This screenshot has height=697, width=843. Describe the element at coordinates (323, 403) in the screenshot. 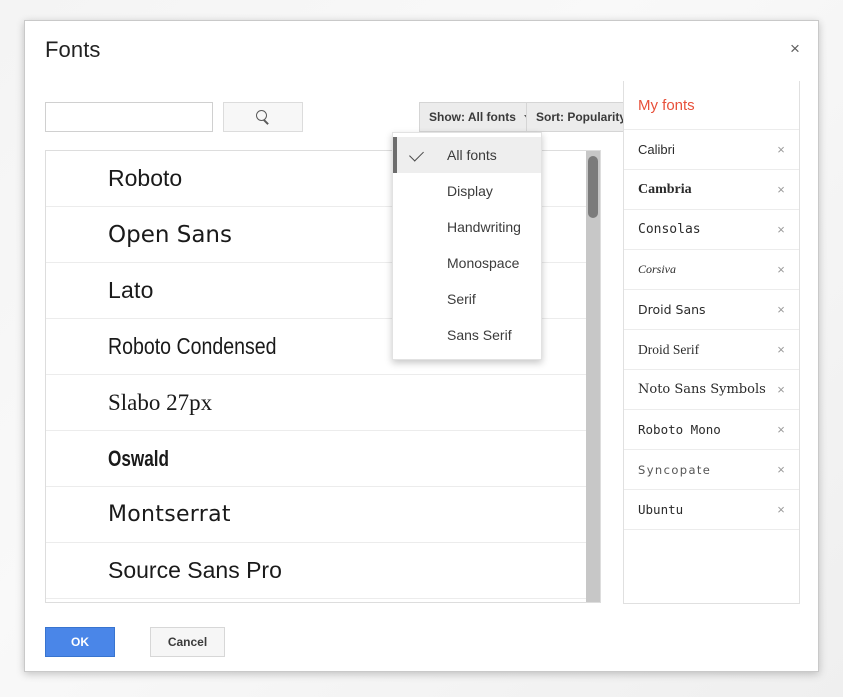

I see `font-list-item: Slabo 27px` at that location.